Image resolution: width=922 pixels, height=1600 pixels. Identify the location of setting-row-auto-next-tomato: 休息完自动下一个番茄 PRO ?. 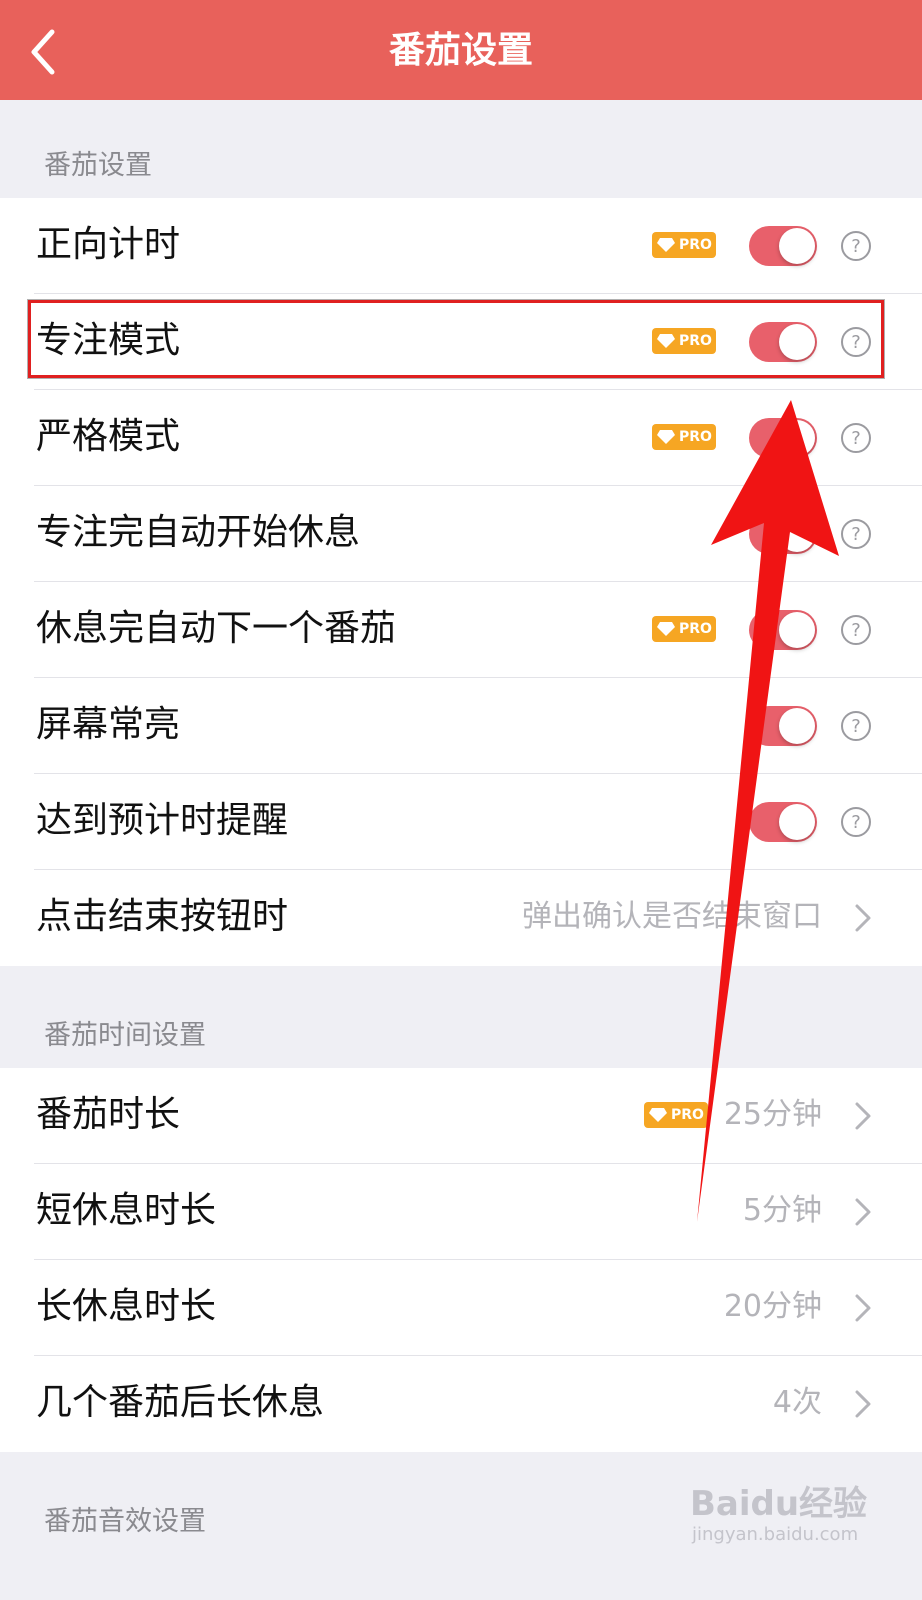
(461, 630).